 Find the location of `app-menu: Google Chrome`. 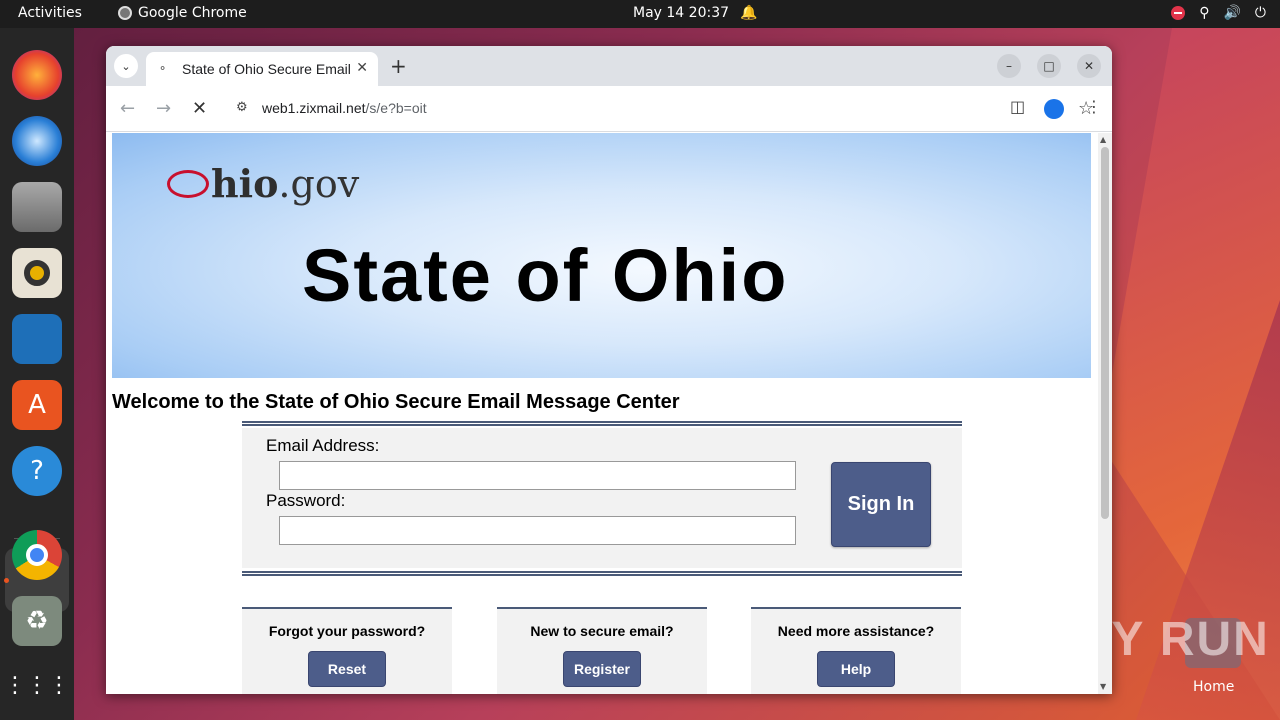

app-menu: Google Chrome is located at coordinates (182, 13).